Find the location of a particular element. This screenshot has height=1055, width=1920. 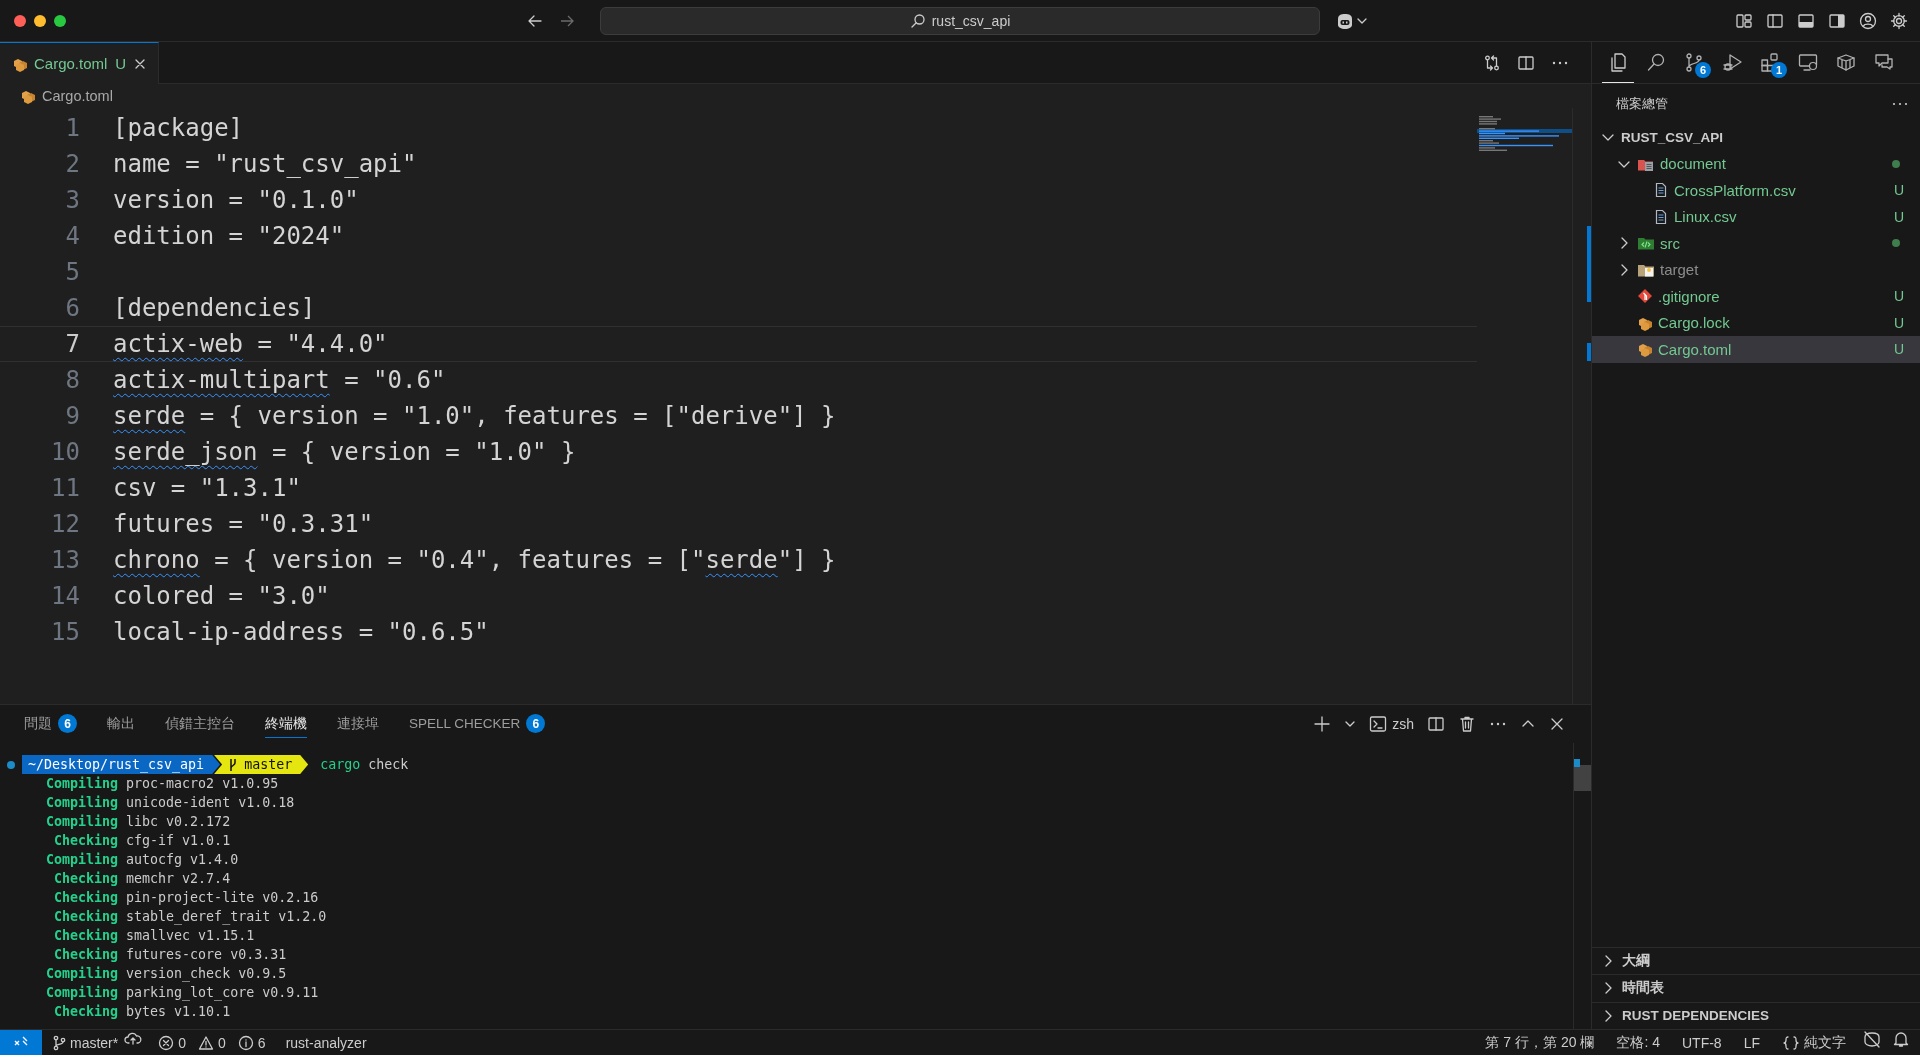

misspelled-word: chrono is located at coordinates (156, 560).